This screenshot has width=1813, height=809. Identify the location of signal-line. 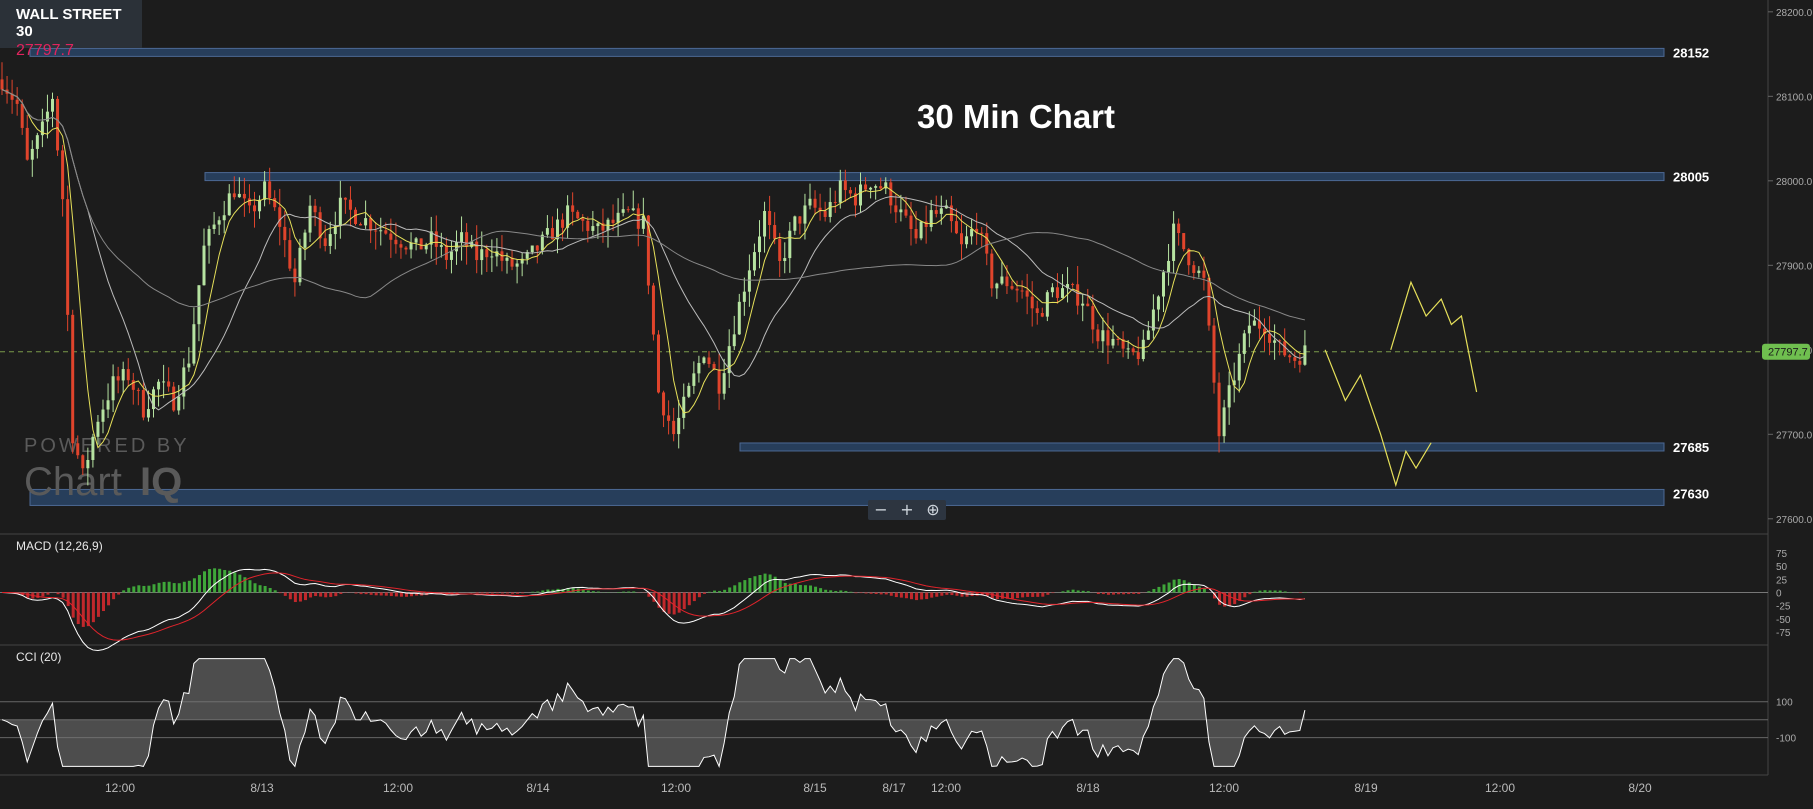
(653, 606).